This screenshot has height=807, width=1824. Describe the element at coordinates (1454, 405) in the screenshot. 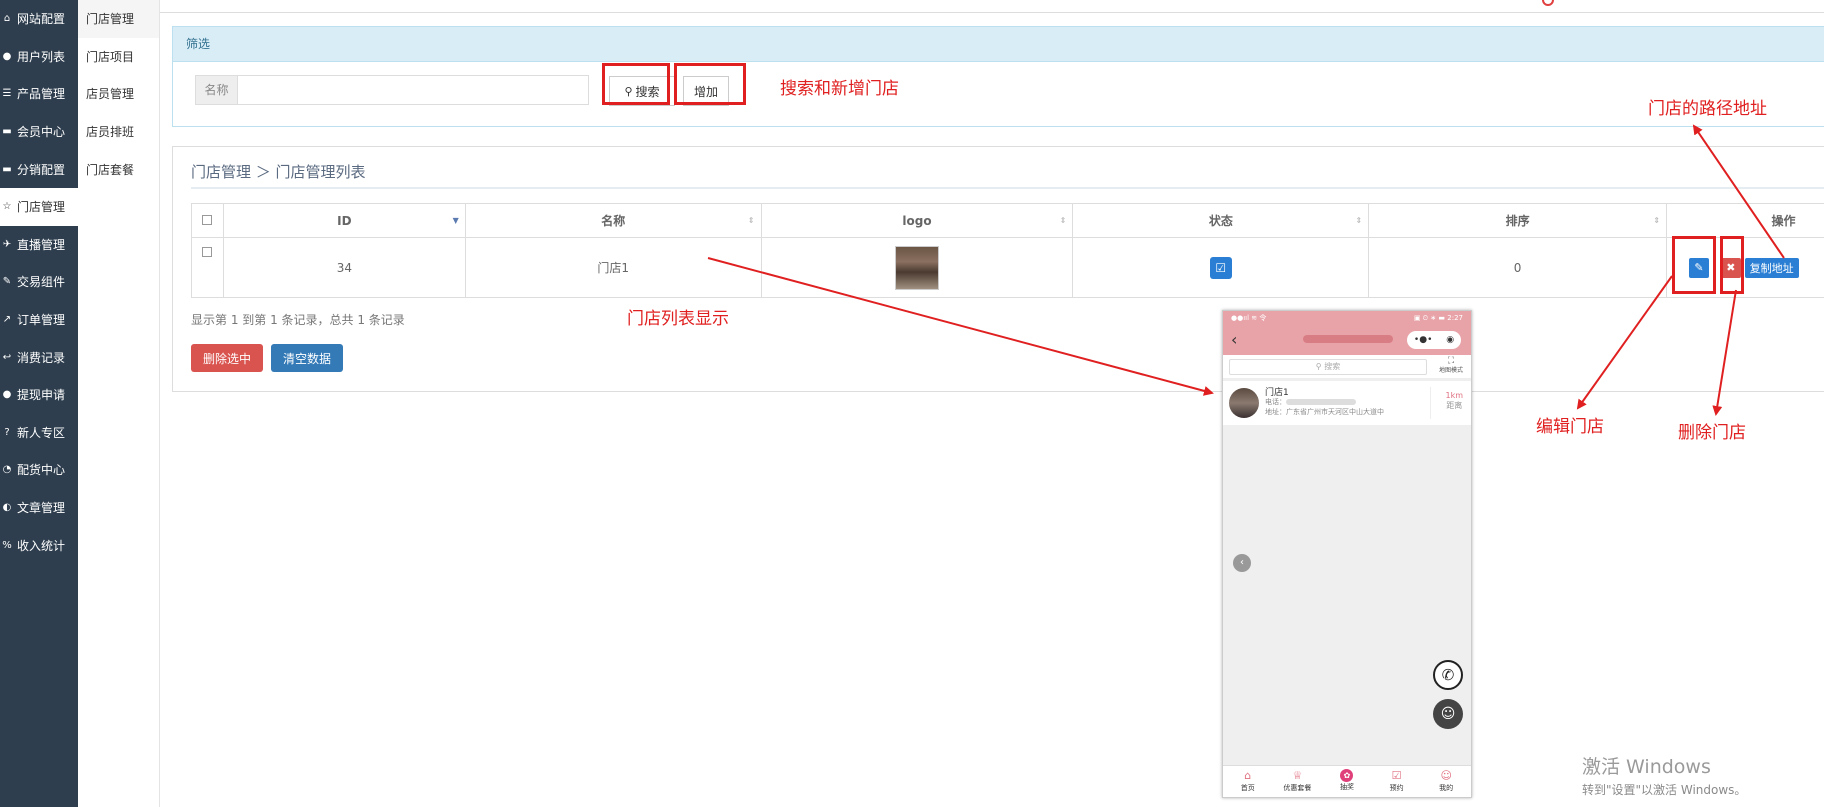

I see `distance-label: 距离` at that location.